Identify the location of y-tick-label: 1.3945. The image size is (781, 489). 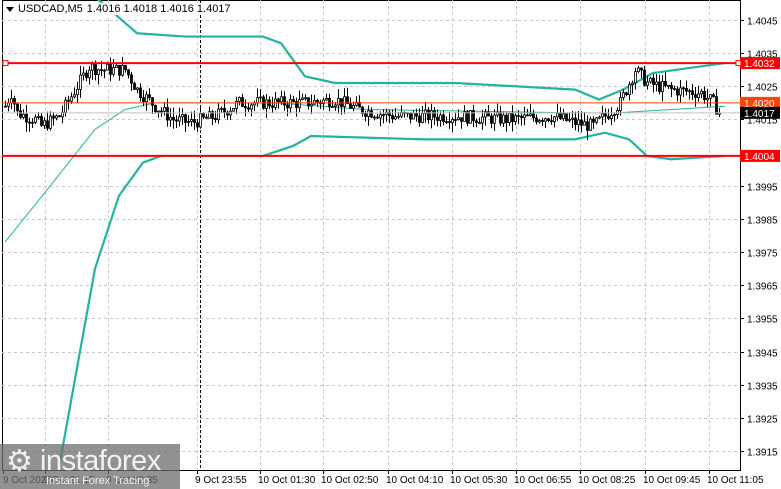
(762, 354).